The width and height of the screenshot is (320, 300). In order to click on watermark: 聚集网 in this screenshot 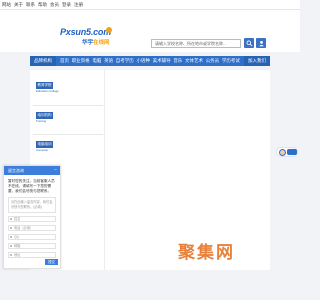, I will do `click(206, 253)`.